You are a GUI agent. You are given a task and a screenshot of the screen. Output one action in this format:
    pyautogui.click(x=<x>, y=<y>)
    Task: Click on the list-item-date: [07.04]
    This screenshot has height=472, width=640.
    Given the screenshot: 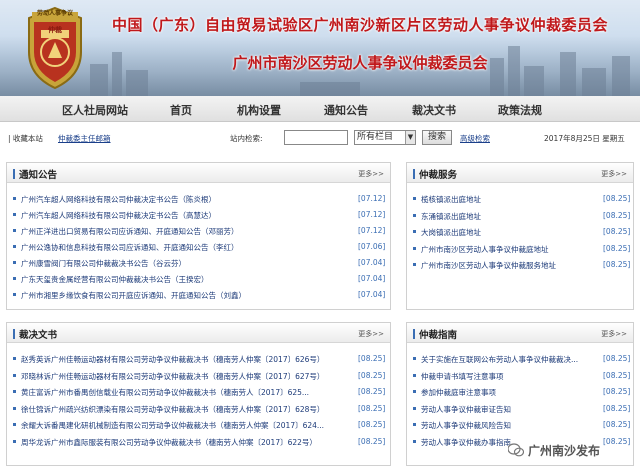 What is the action you would take?
    pyautogui.click(x=372, y=278)
    